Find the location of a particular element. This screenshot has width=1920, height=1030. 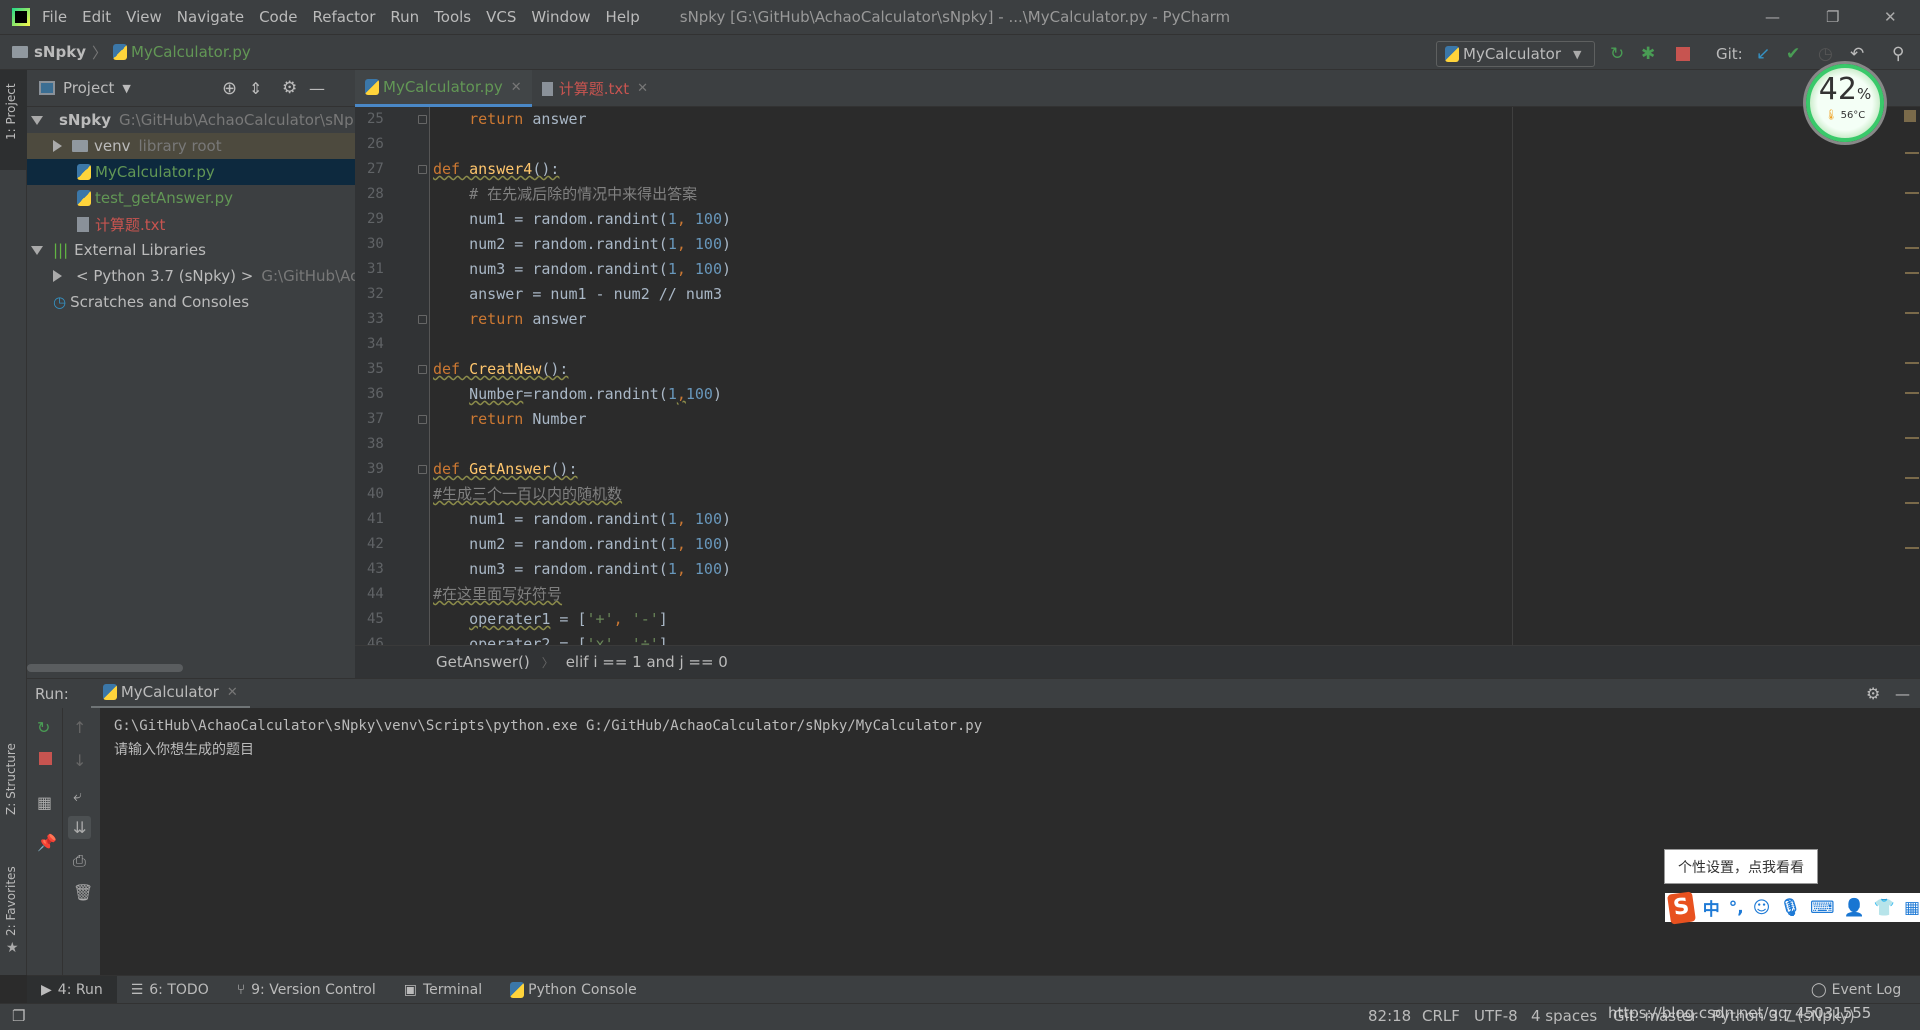

breadcrumb-function: GetAnswer() is located at coordinates (483, 662).